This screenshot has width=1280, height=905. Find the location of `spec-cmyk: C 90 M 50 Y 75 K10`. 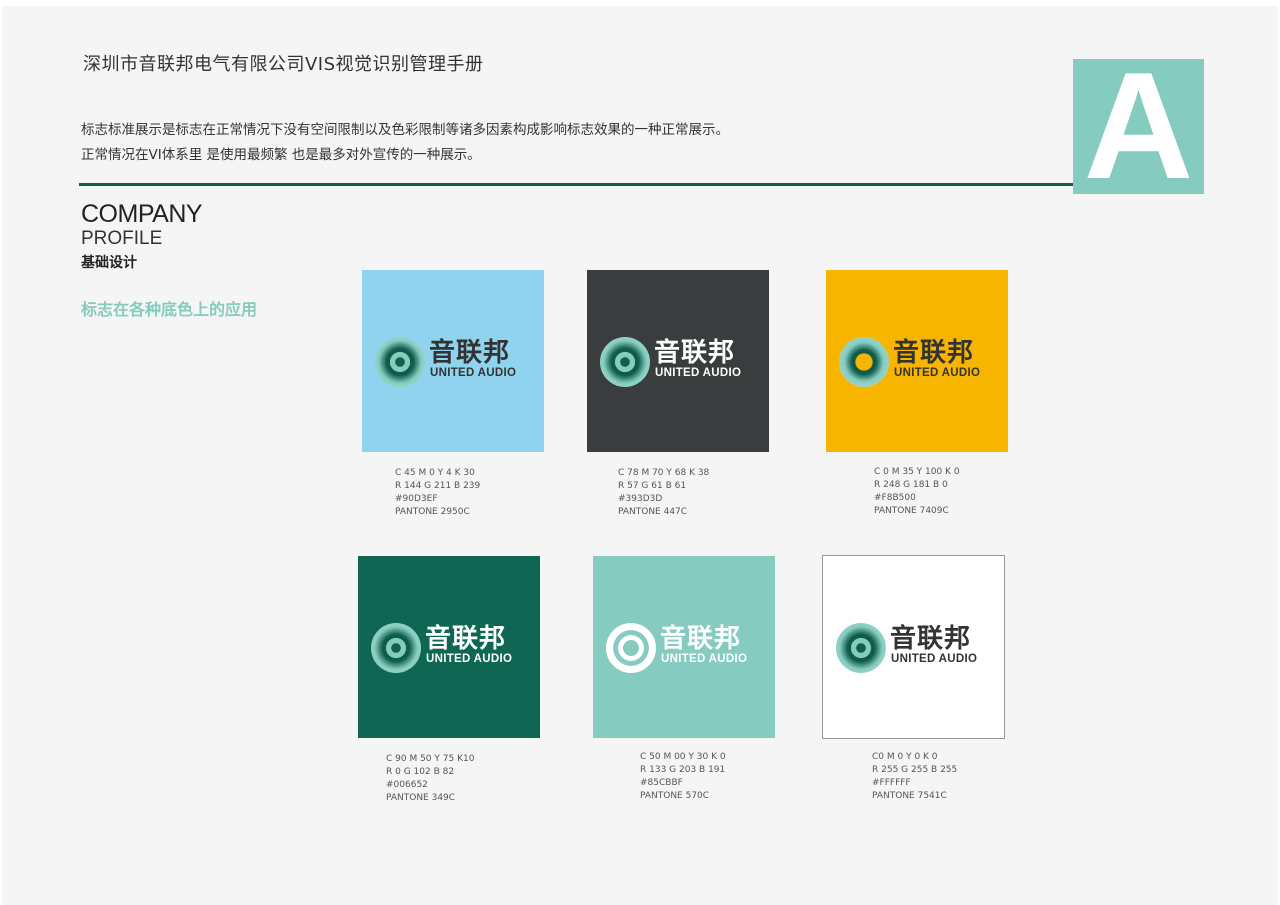

spec-cmyk: C 90 M 50 Y 75 K10 is located at coordinates (430, 759).